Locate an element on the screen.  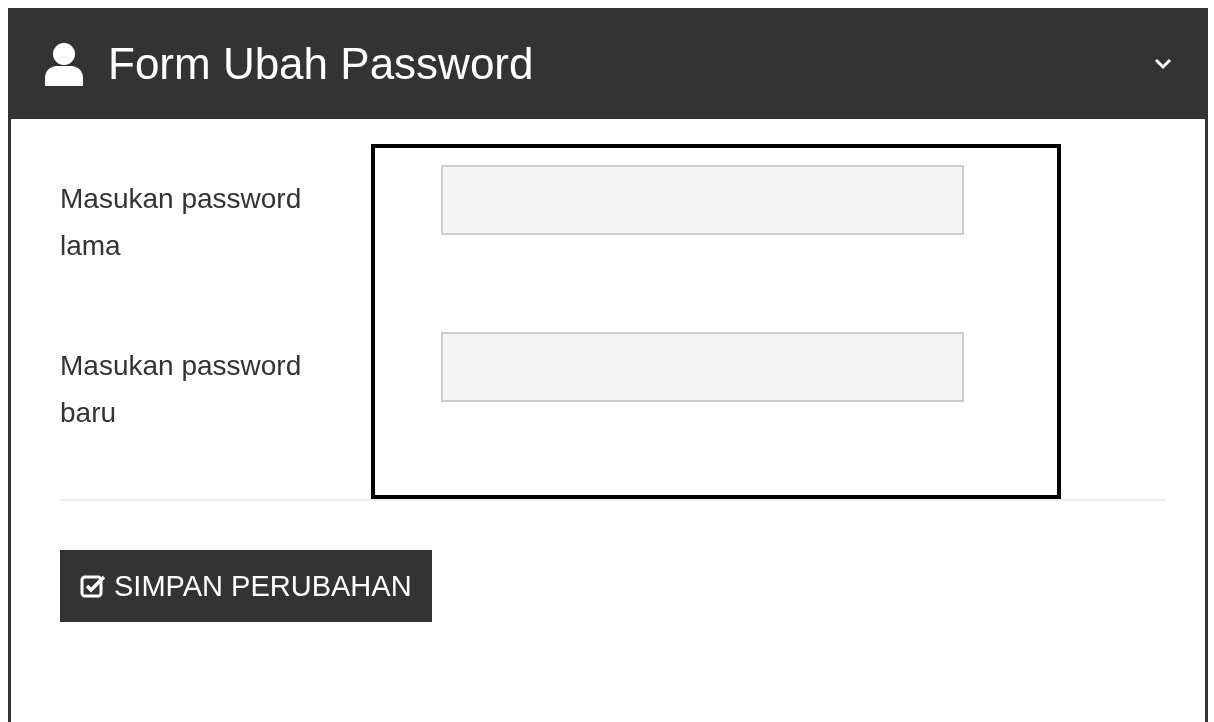
panel-title: Form Ubah Password is located at coordinates (321, 63).